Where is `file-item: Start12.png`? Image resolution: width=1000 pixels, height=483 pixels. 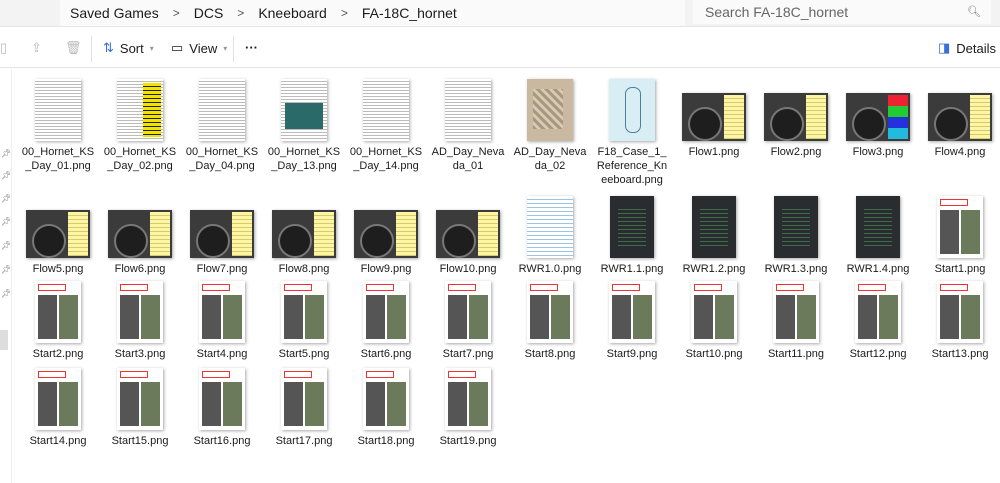
file-item: Start12.png is located at coordinates (878, 318).